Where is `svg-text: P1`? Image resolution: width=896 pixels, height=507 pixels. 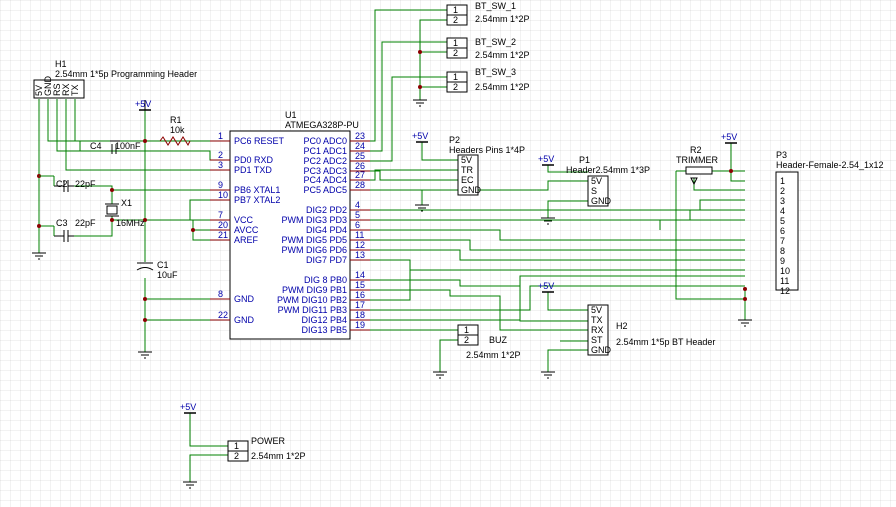 svg-text: P1 is located at coordinates (584, 160).